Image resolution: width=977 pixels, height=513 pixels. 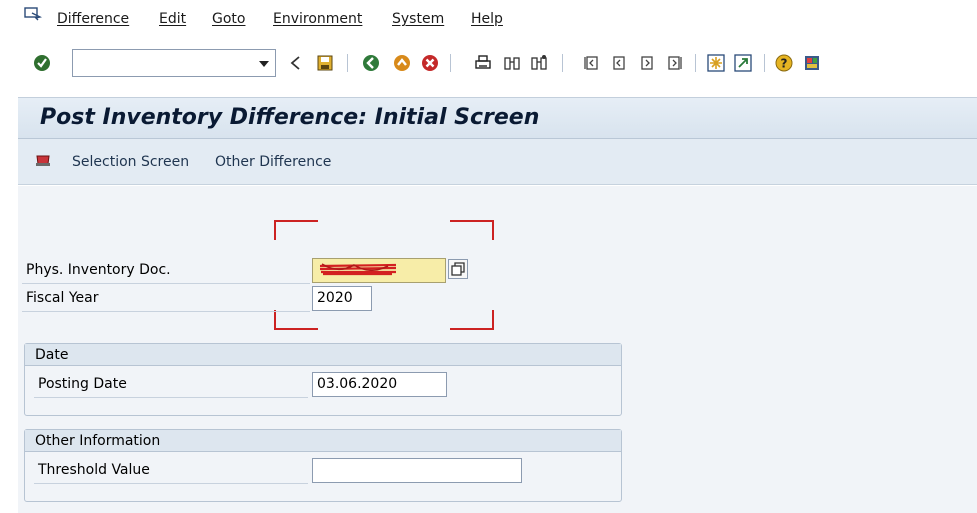 I want to click on copy-icon, so click(x=458, y=269).